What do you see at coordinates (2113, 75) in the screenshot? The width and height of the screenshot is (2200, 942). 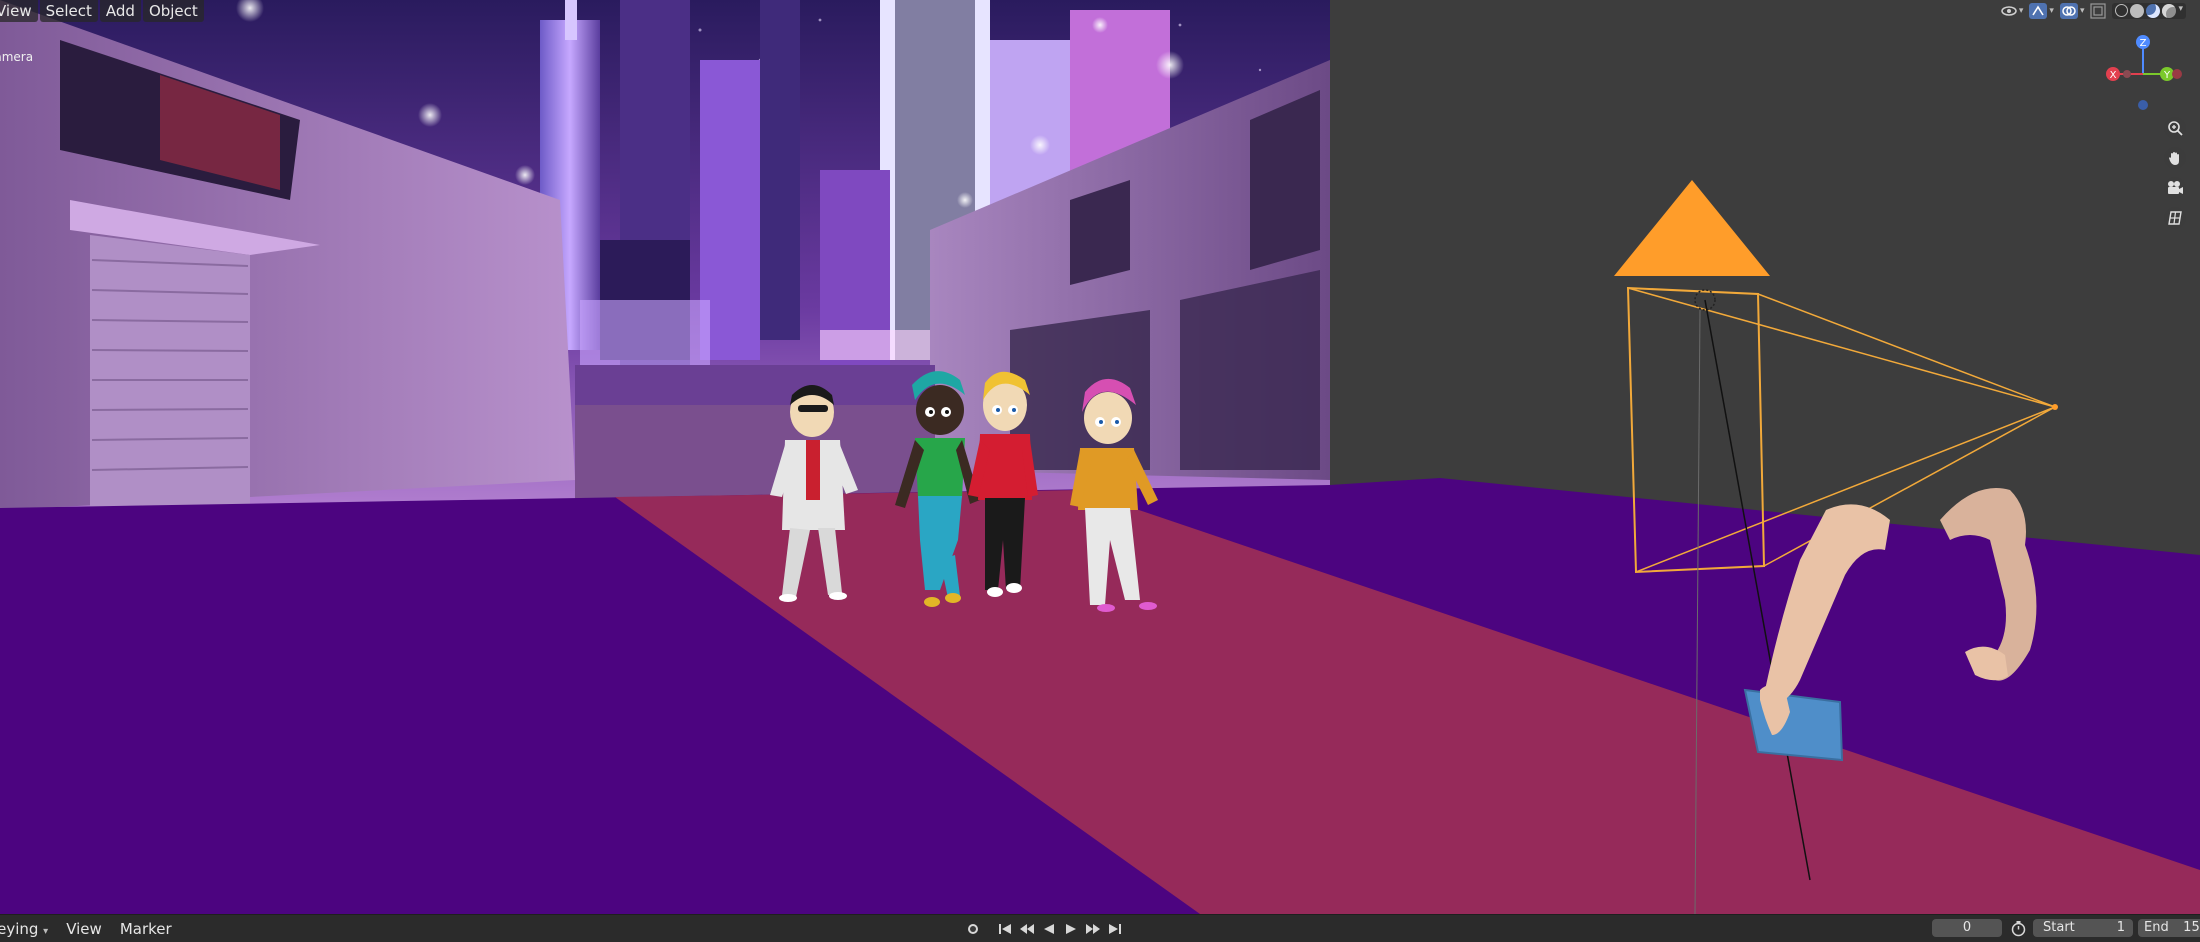 I see `x-axis-label: X` at bounding box center [2113, 75].